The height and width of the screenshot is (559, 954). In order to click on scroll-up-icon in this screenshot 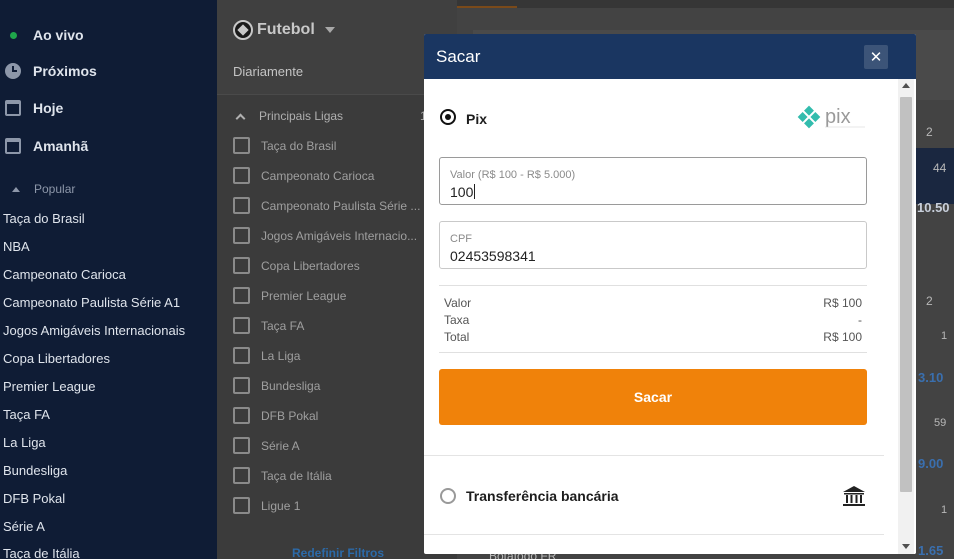, I will do `click(906, 85)`.